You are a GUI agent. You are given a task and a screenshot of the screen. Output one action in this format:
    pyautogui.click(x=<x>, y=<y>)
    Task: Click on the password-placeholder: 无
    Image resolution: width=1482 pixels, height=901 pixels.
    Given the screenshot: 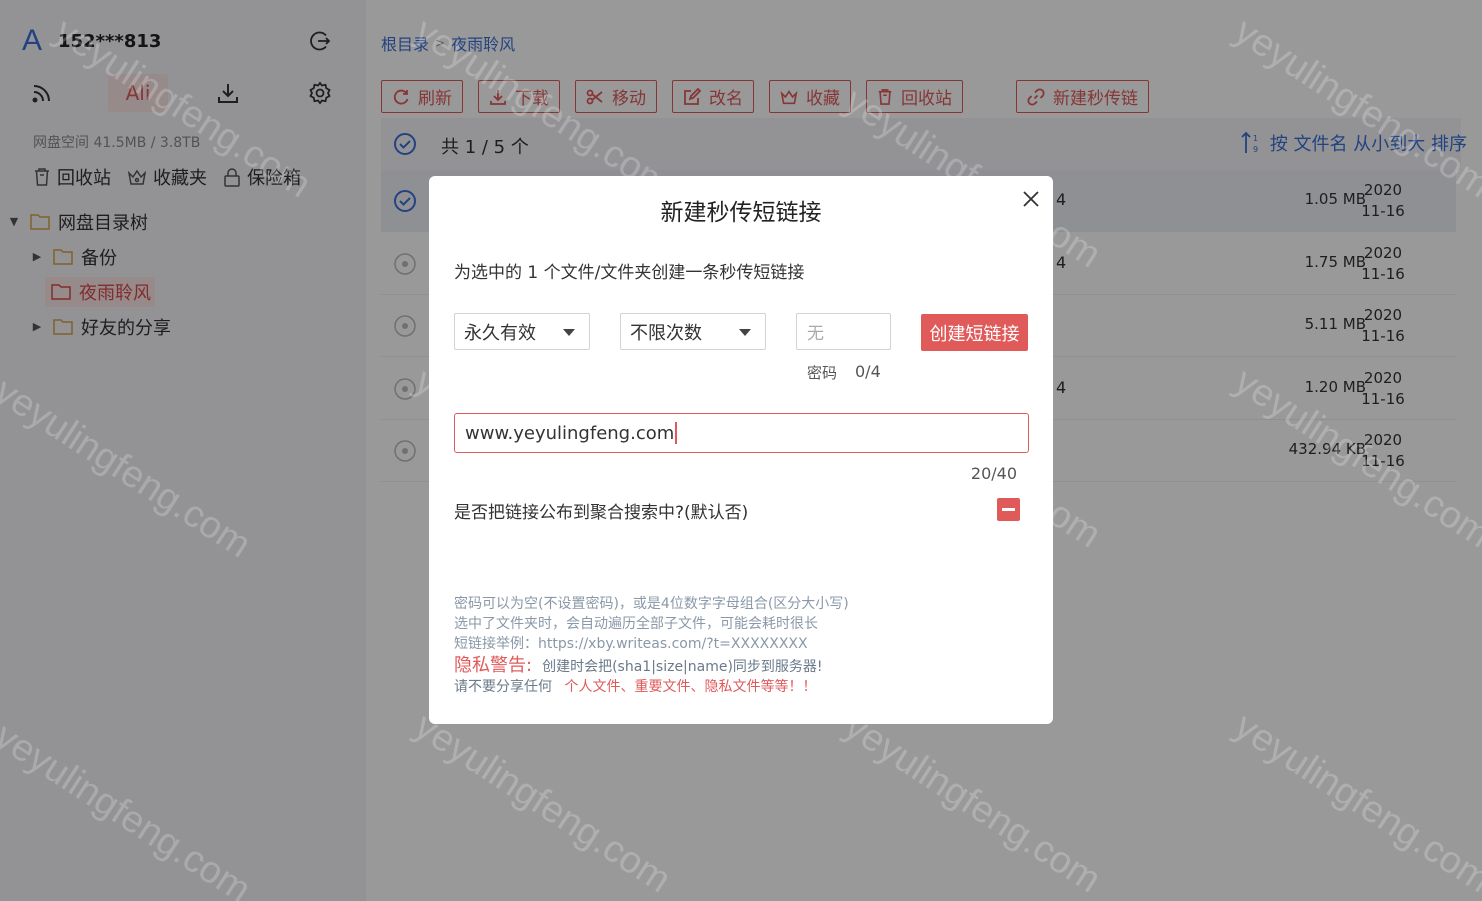 What is the action you would take?
    pyautogui.click(x=815, y=334)
    